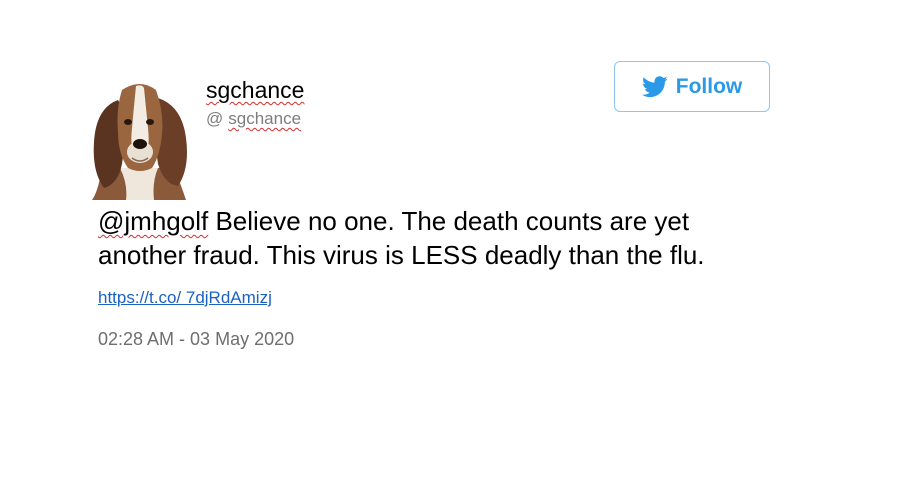  I want to click on display-name: sgchance, so click(255, 90).